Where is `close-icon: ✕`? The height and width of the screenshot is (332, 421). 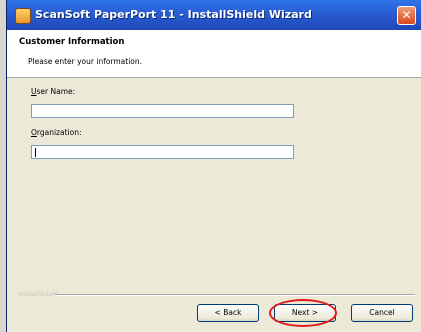
close-icon: ✕ is located at coordinates (406, 15).